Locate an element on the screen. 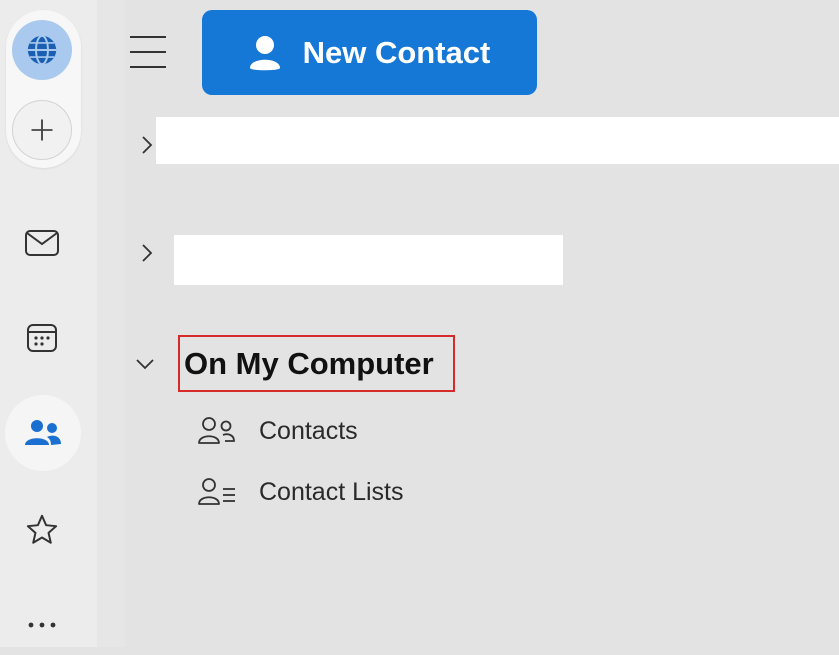  contacts-icon is located at coordinates (216, 430).